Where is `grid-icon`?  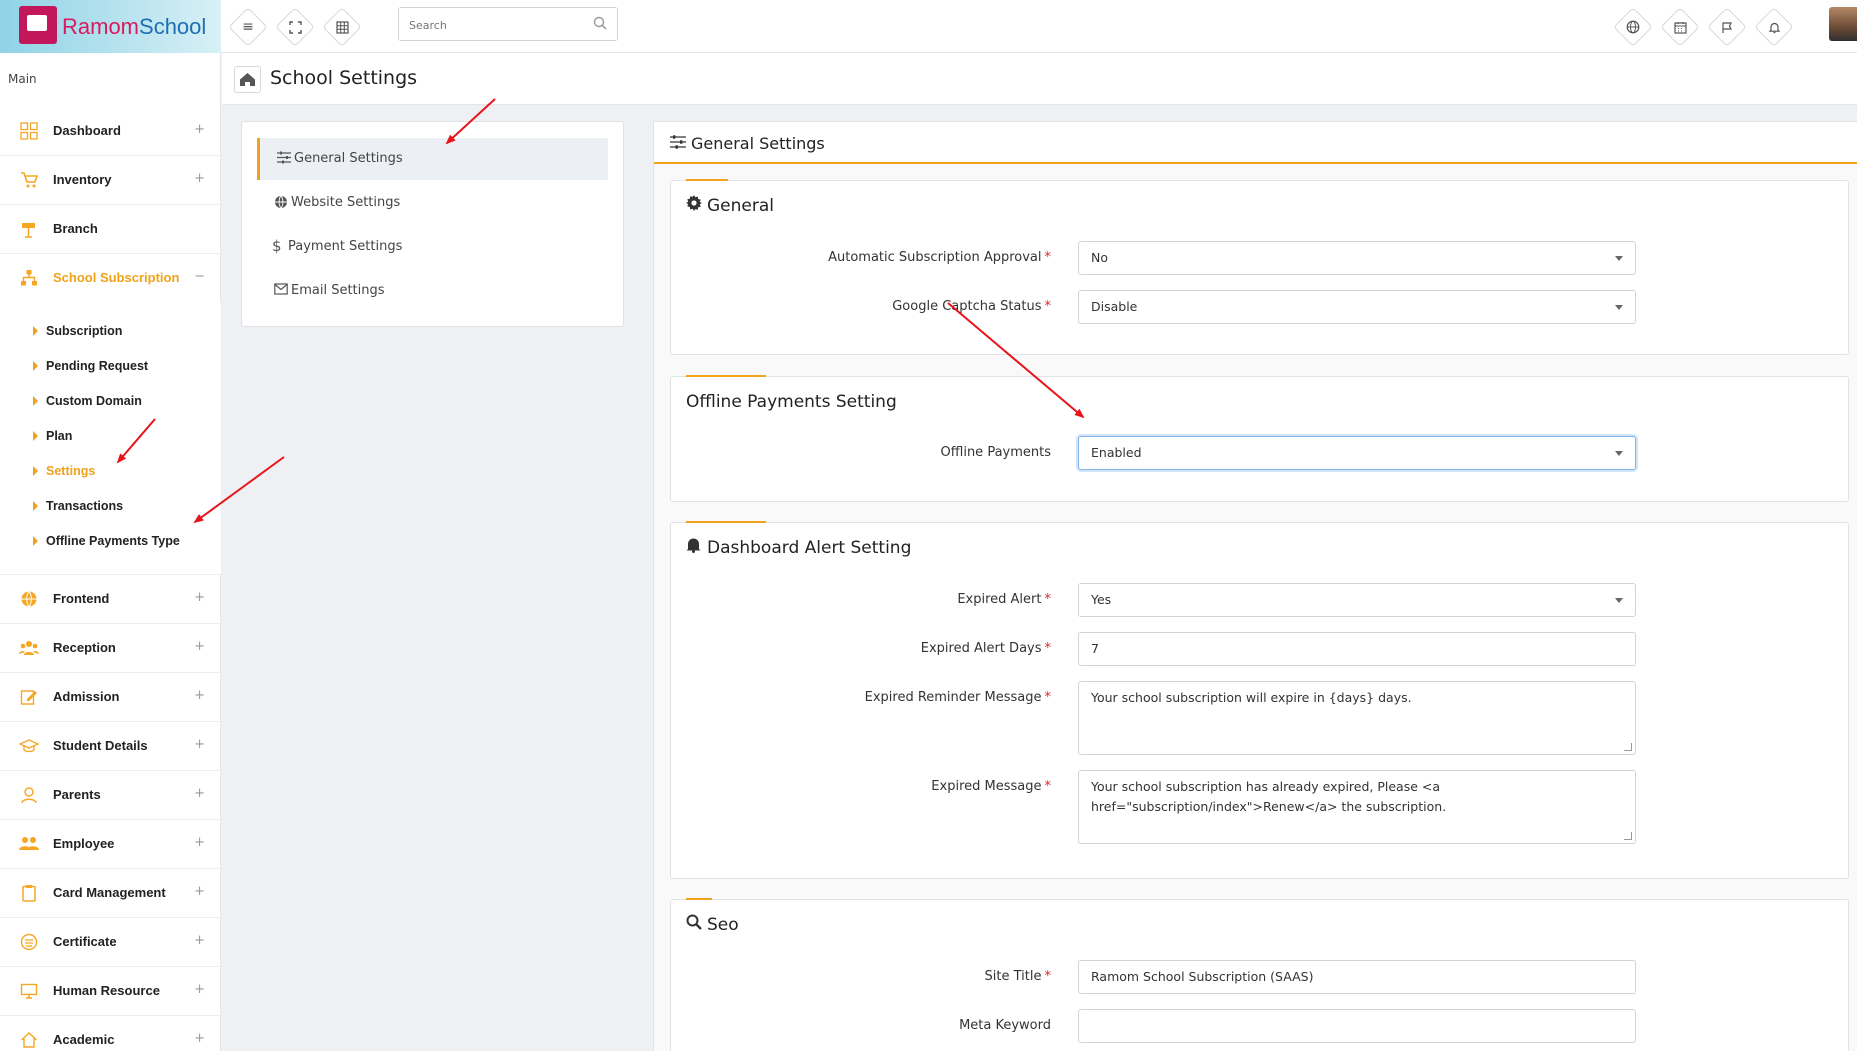
grid-icon is located at coordinates (342, 27).